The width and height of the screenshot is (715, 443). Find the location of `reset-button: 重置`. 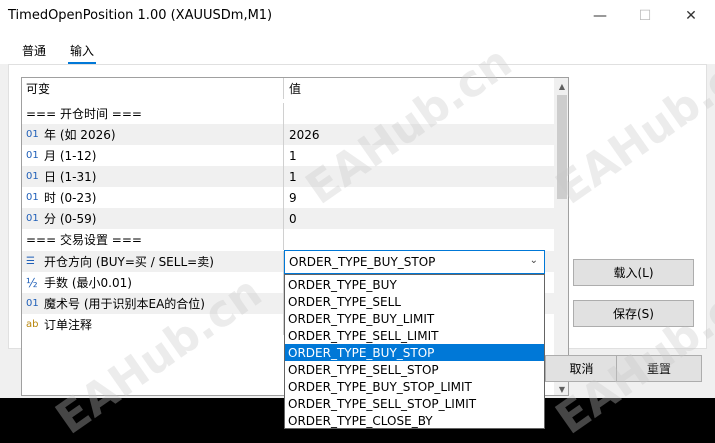

reset-button: 重置 is located at coordinates (659, 368).